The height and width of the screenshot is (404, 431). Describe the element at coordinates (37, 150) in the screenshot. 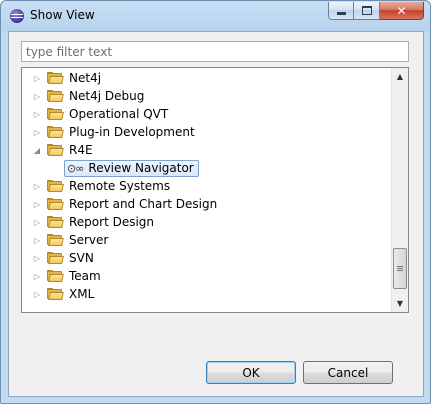

I see `expanded-arrow-icon: ◢` at that location.